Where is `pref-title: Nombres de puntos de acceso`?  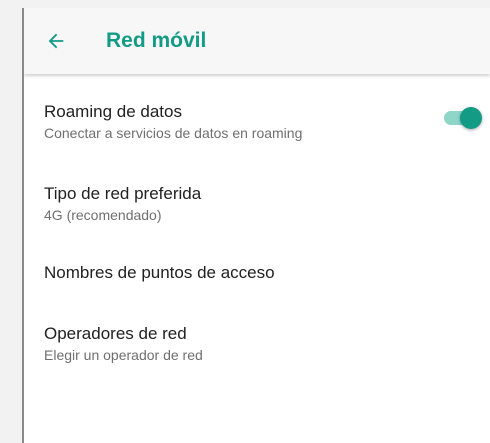
pref-title: Nombres de puntos de acceso is located at coordinates (159, 272).